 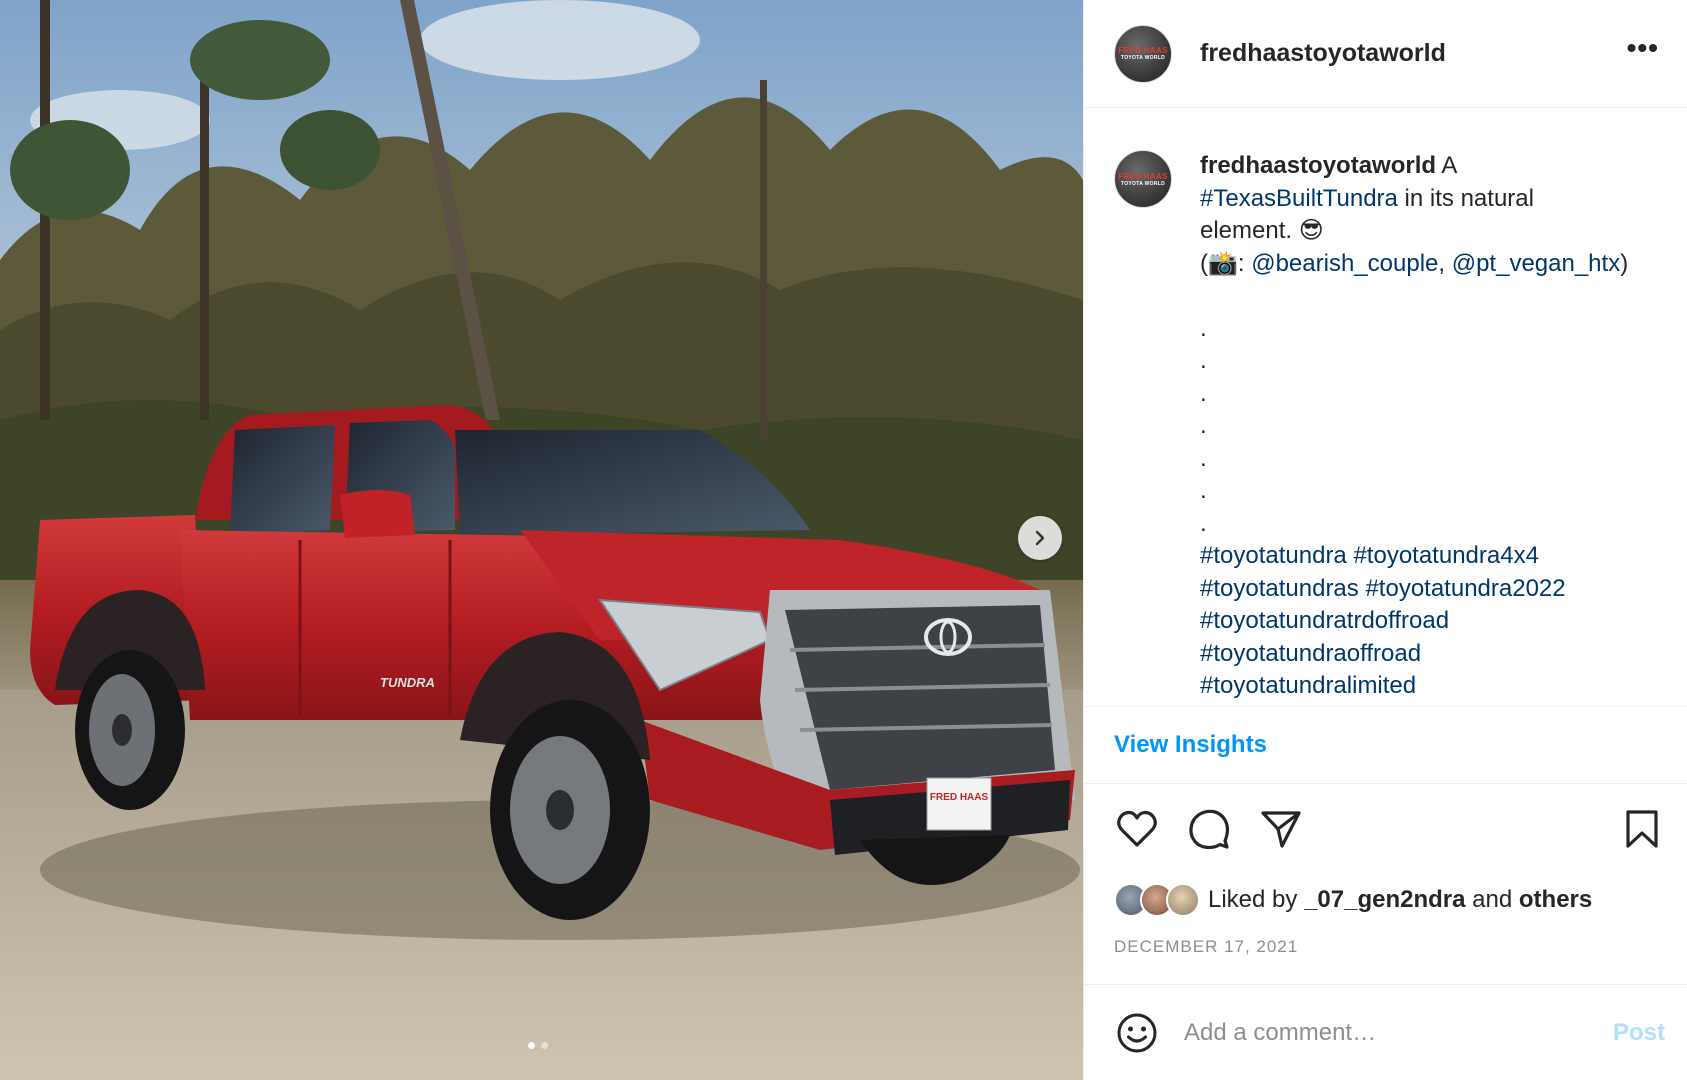 What do you see at coordinates (1385, 947) in the screenshot?
I see `date-row: DECEMBER 17, 2021` at bounding box center [1385, 947].